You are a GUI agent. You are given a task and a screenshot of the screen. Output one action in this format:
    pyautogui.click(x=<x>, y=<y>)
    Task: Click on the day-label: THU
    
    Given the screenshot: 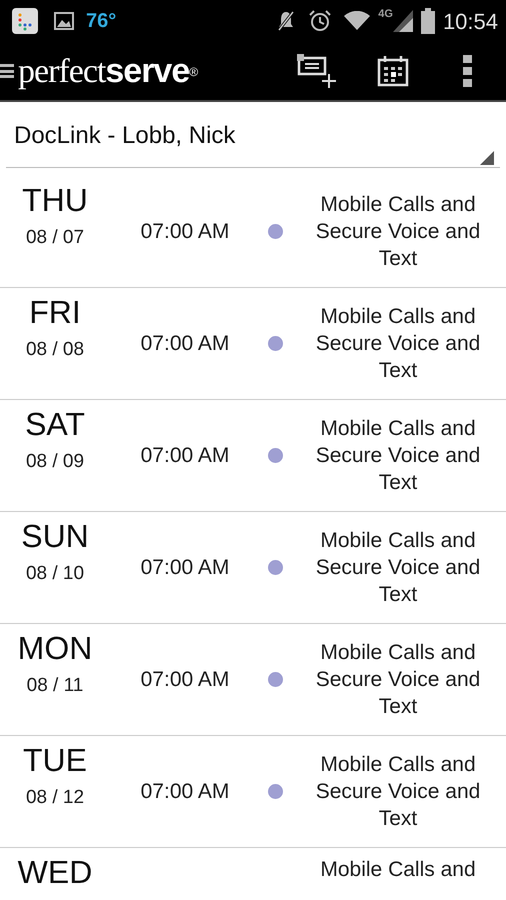 What is the action you would take?
    pyautogui.click(x=55, y=200)
    